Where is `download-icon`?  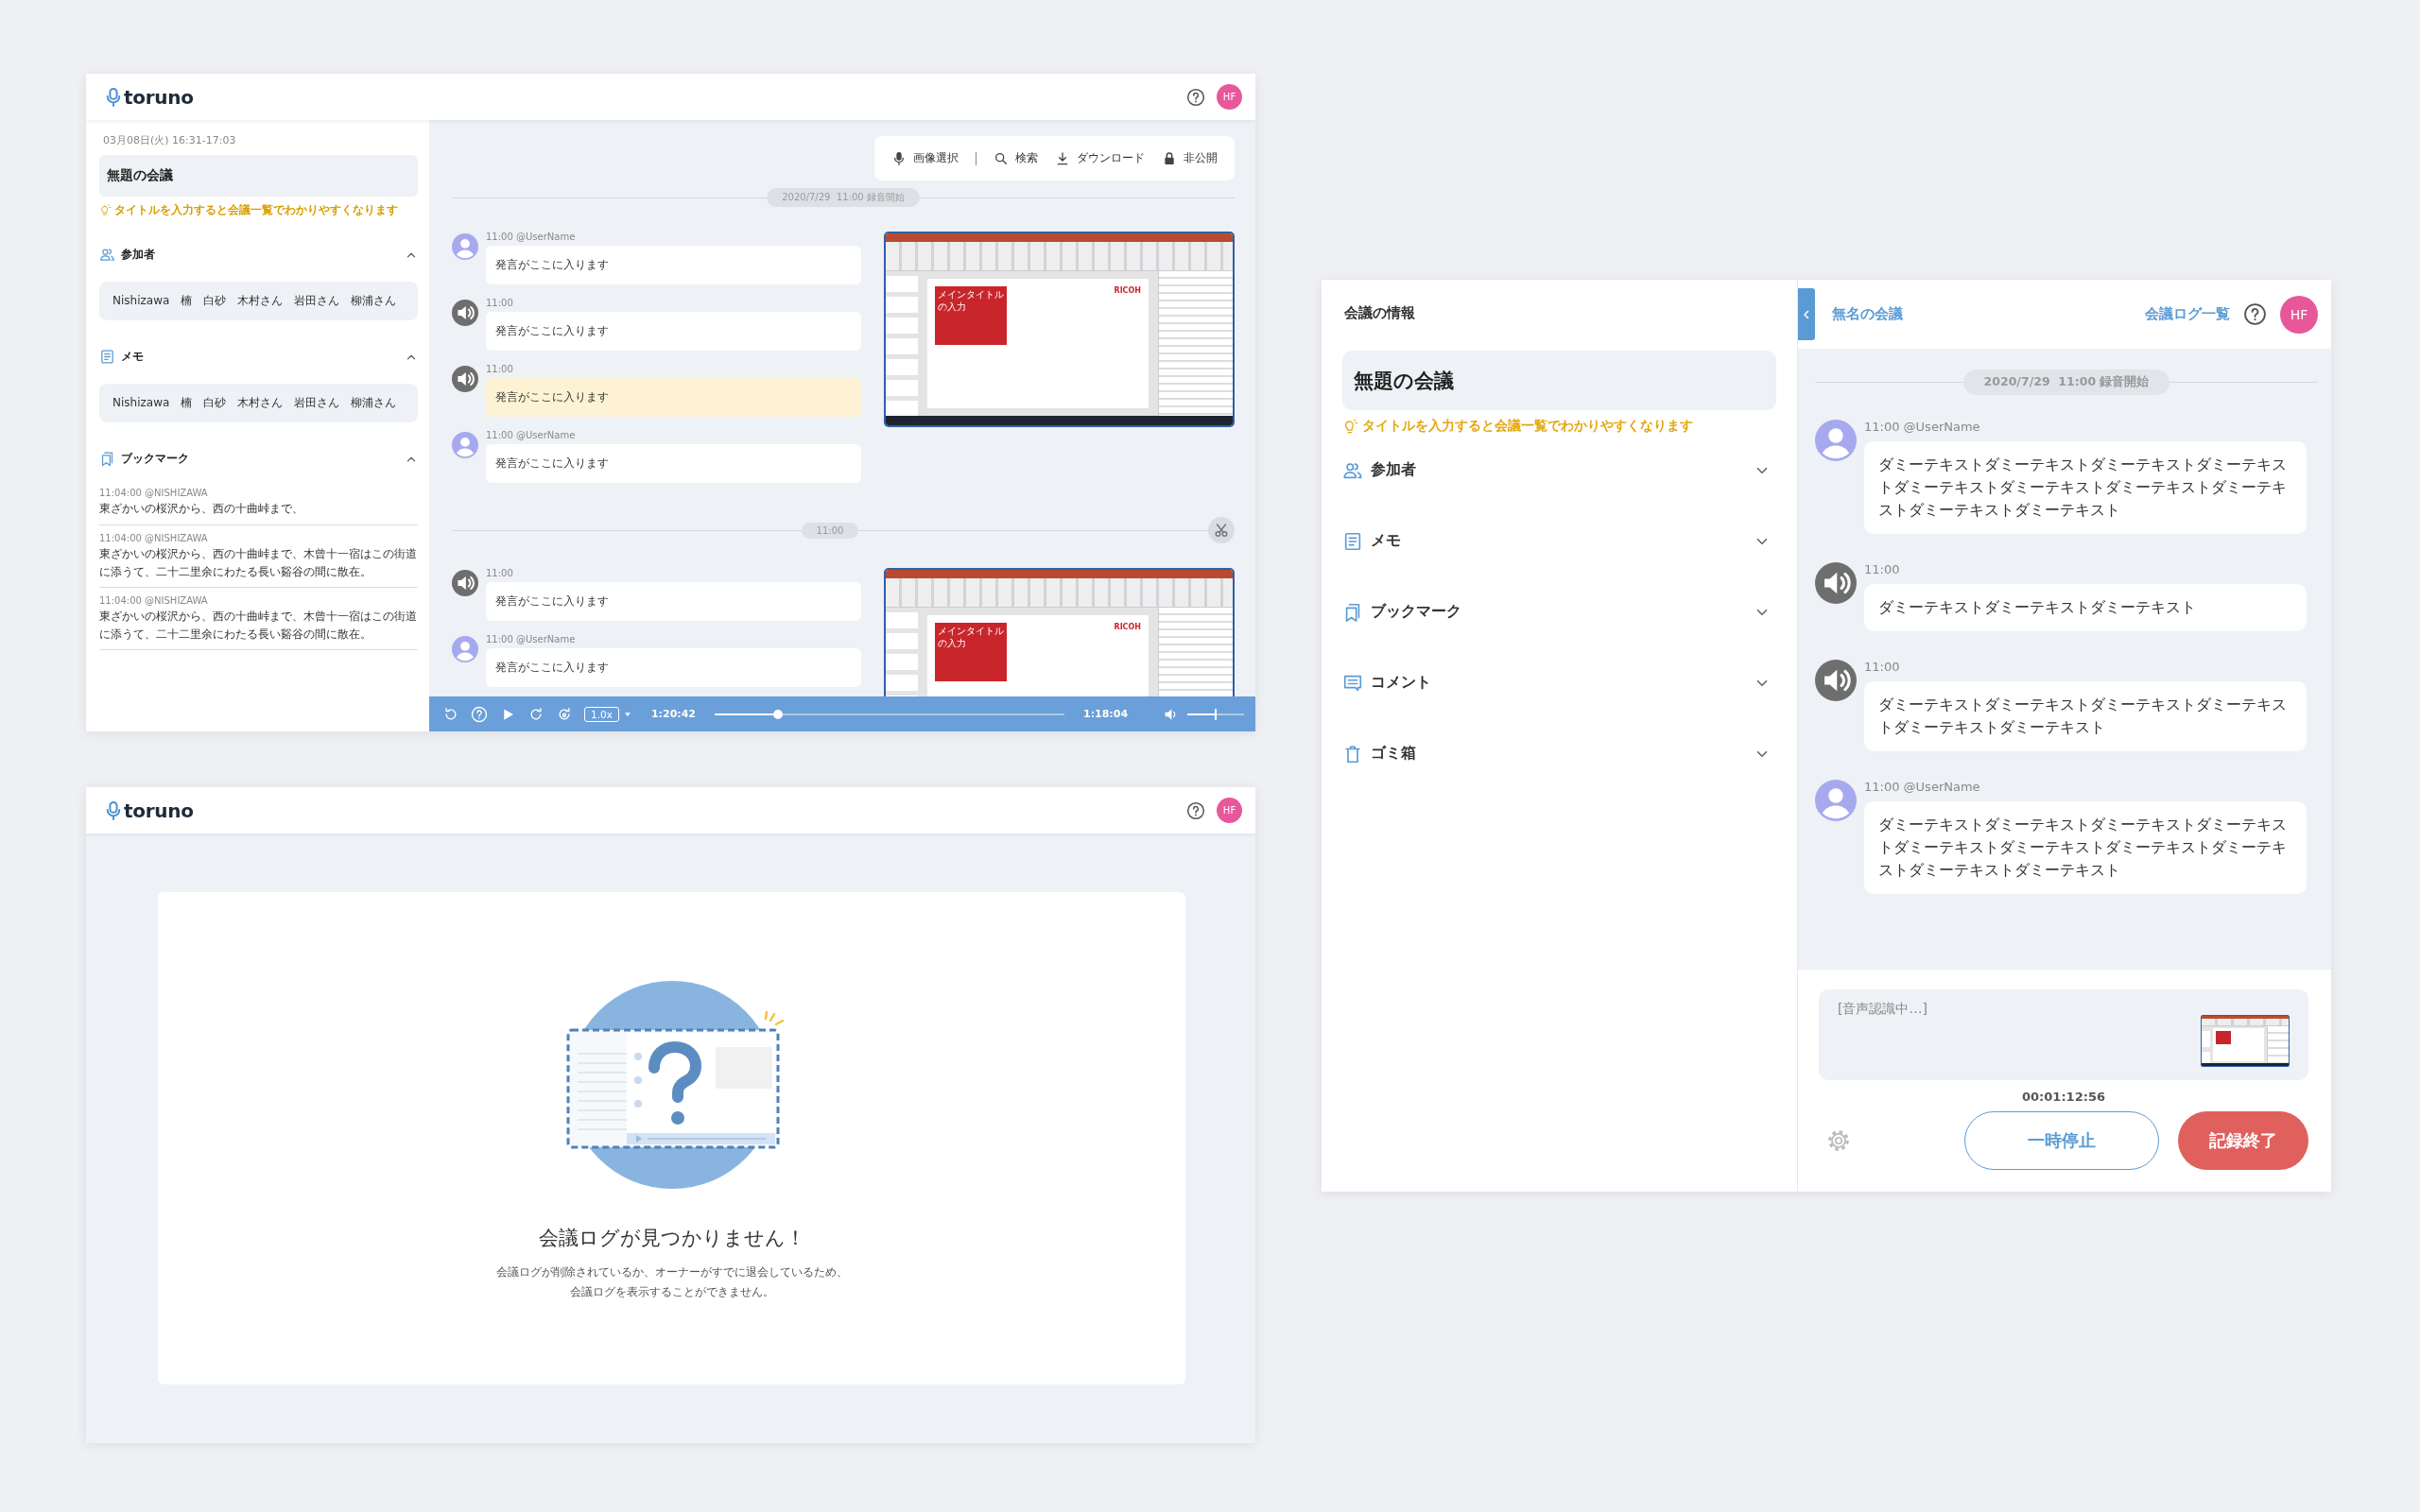 download-icon is located at coordinates (1062, 158).